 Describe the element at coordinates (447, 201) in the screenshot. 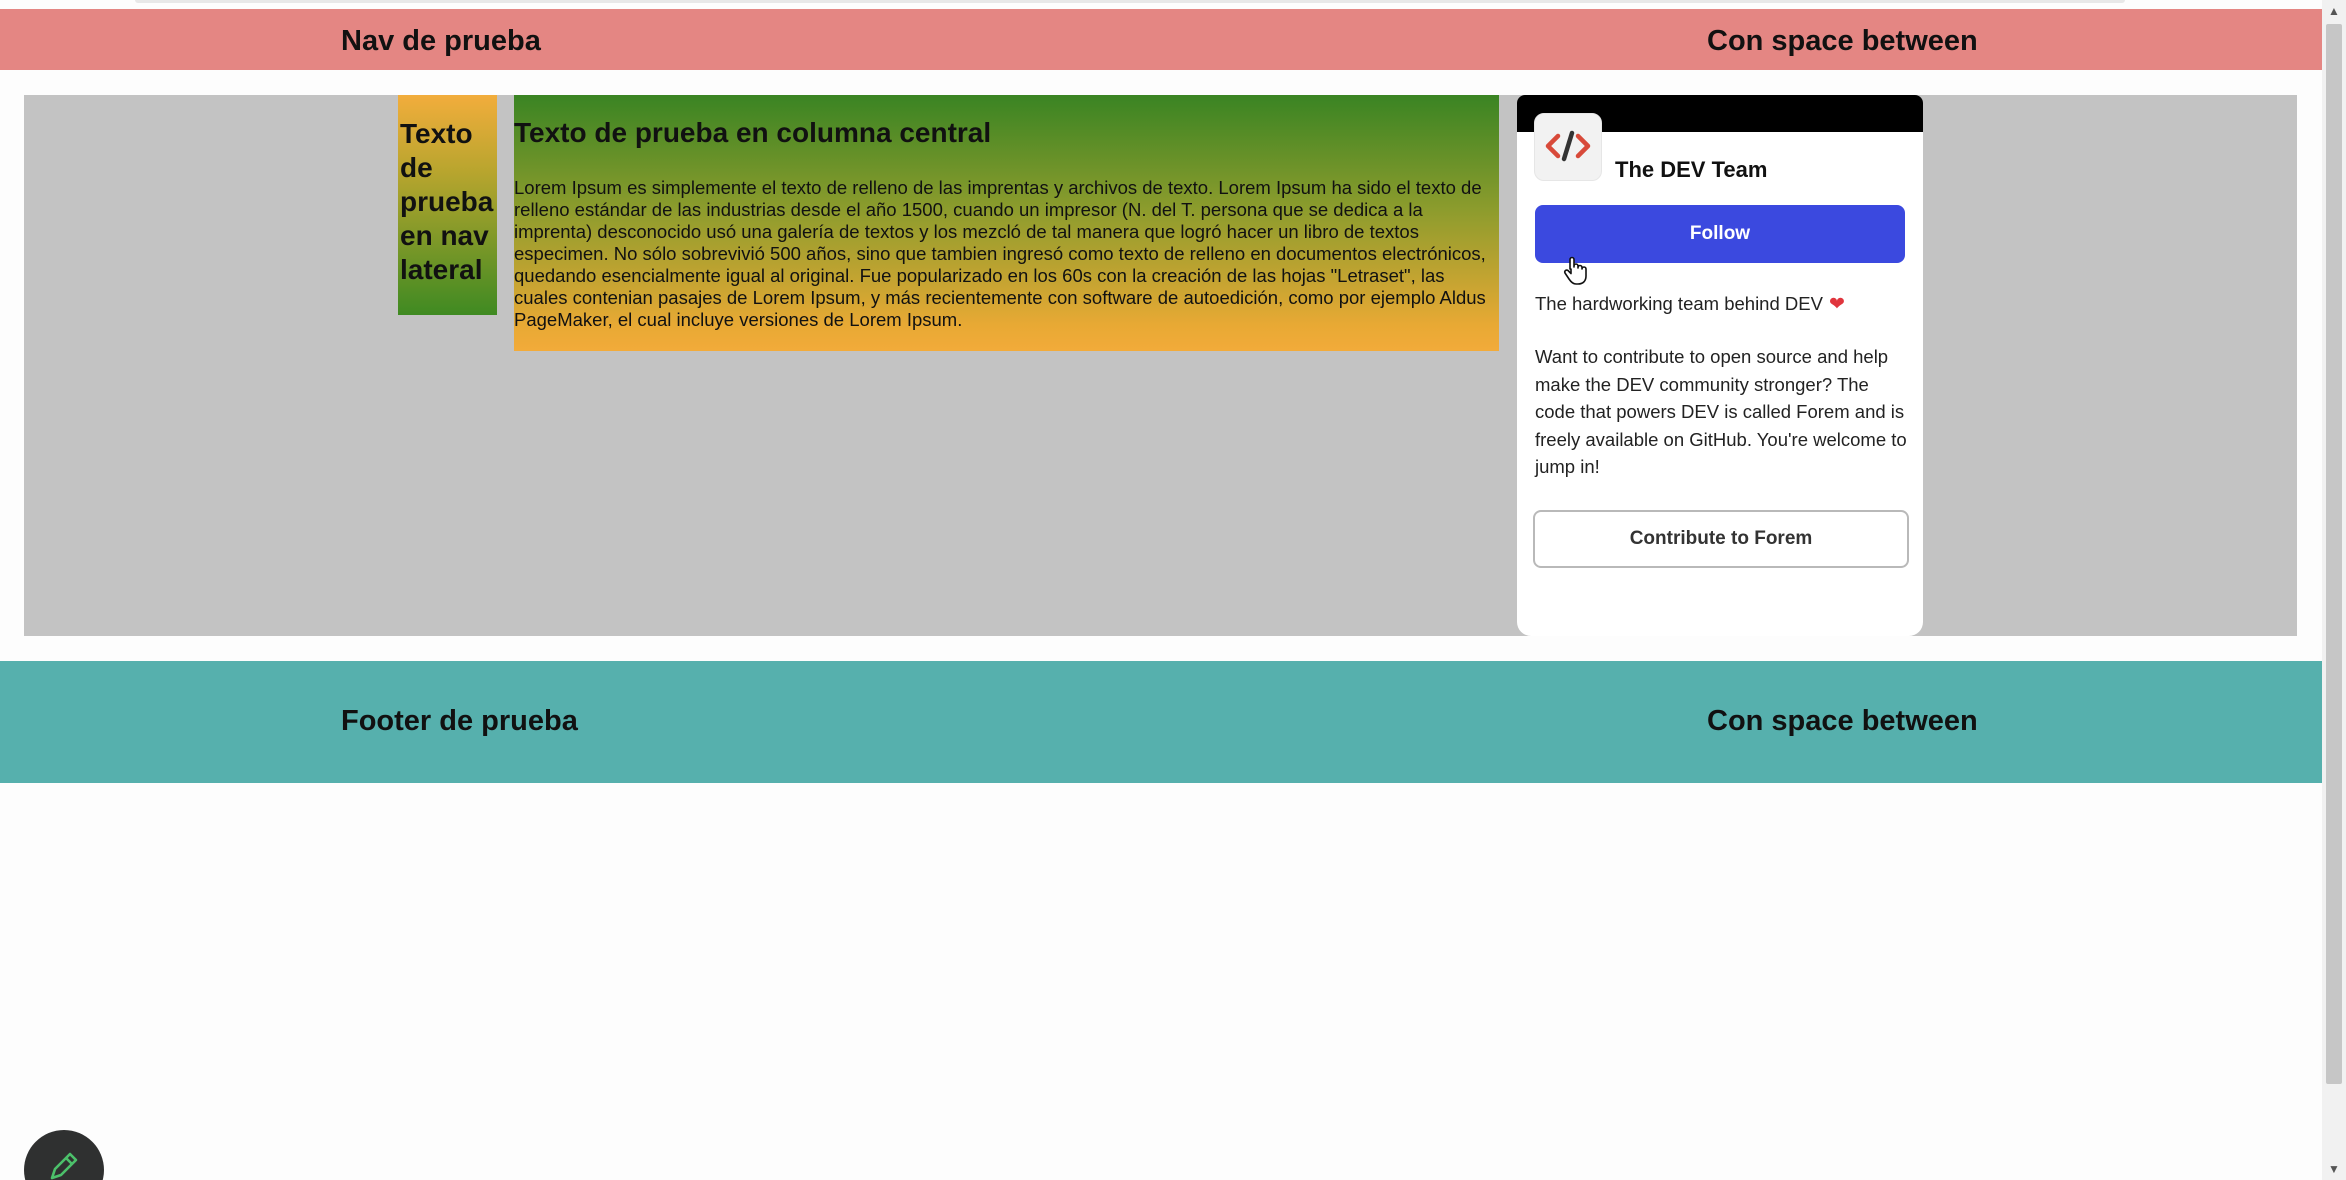

I see `side-nav-text: Texto de prueba en nav lateral` at that location.